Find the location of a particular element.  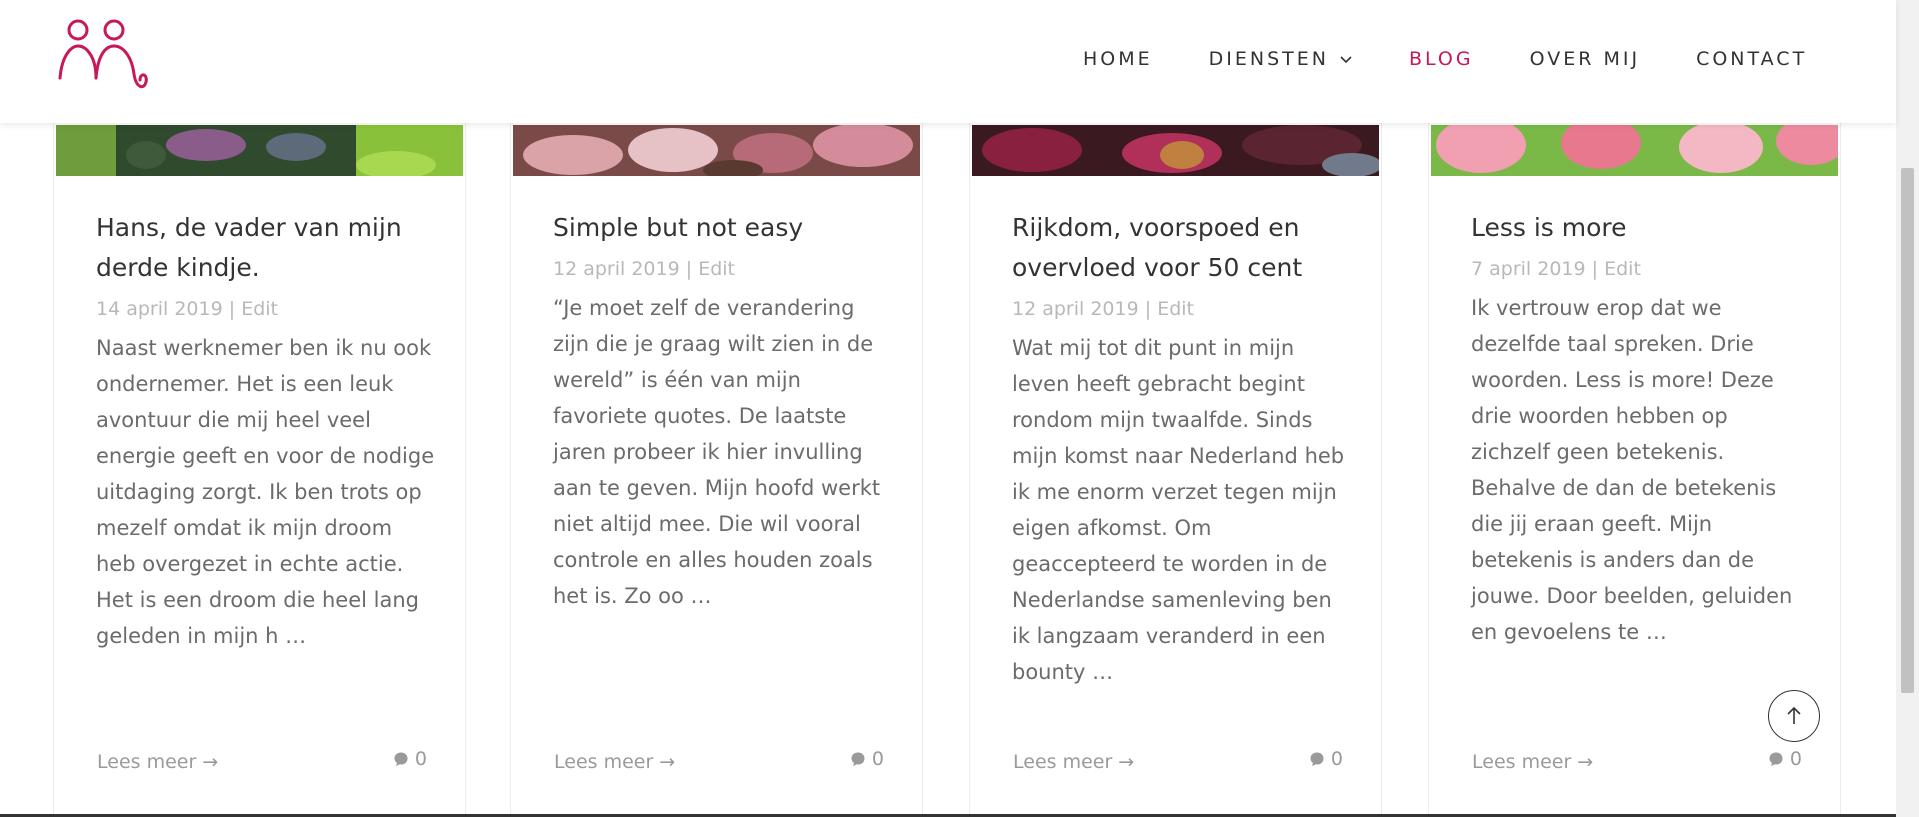

two-figures-logo-icon is located at coordinates (103, 54).